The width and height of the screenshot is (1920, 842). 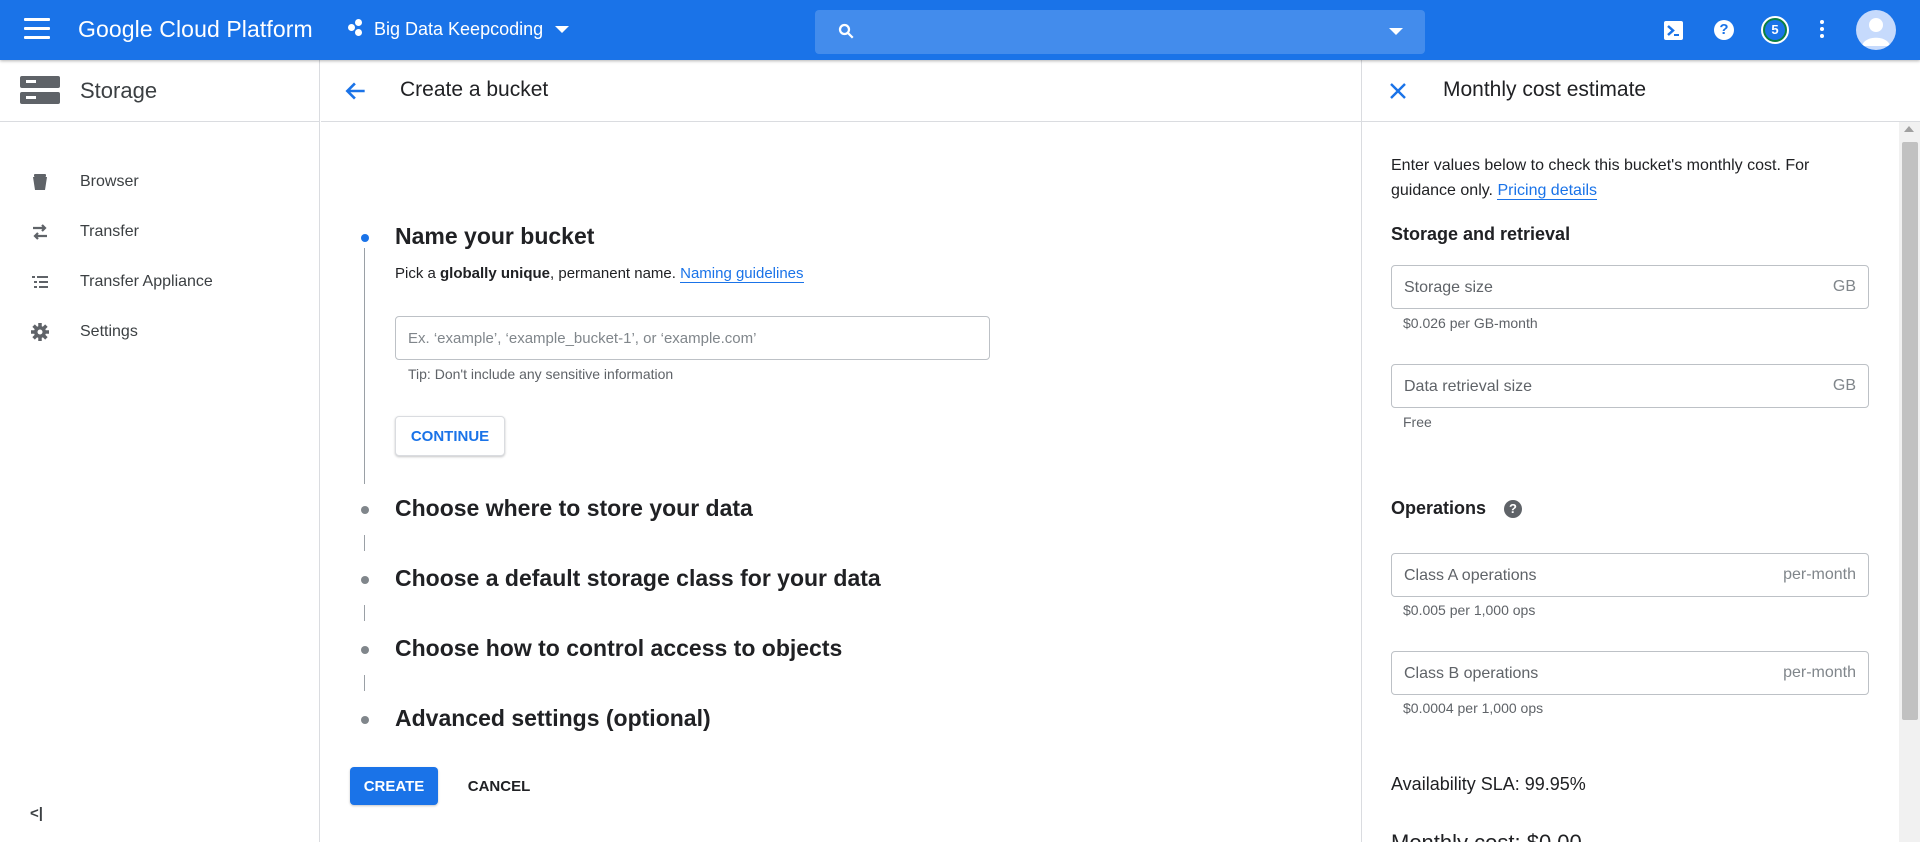 What do you see at coordinates (1822, 30) in the screenshot?
I see `more-vert-icon` at bounding box center [1822, 30].